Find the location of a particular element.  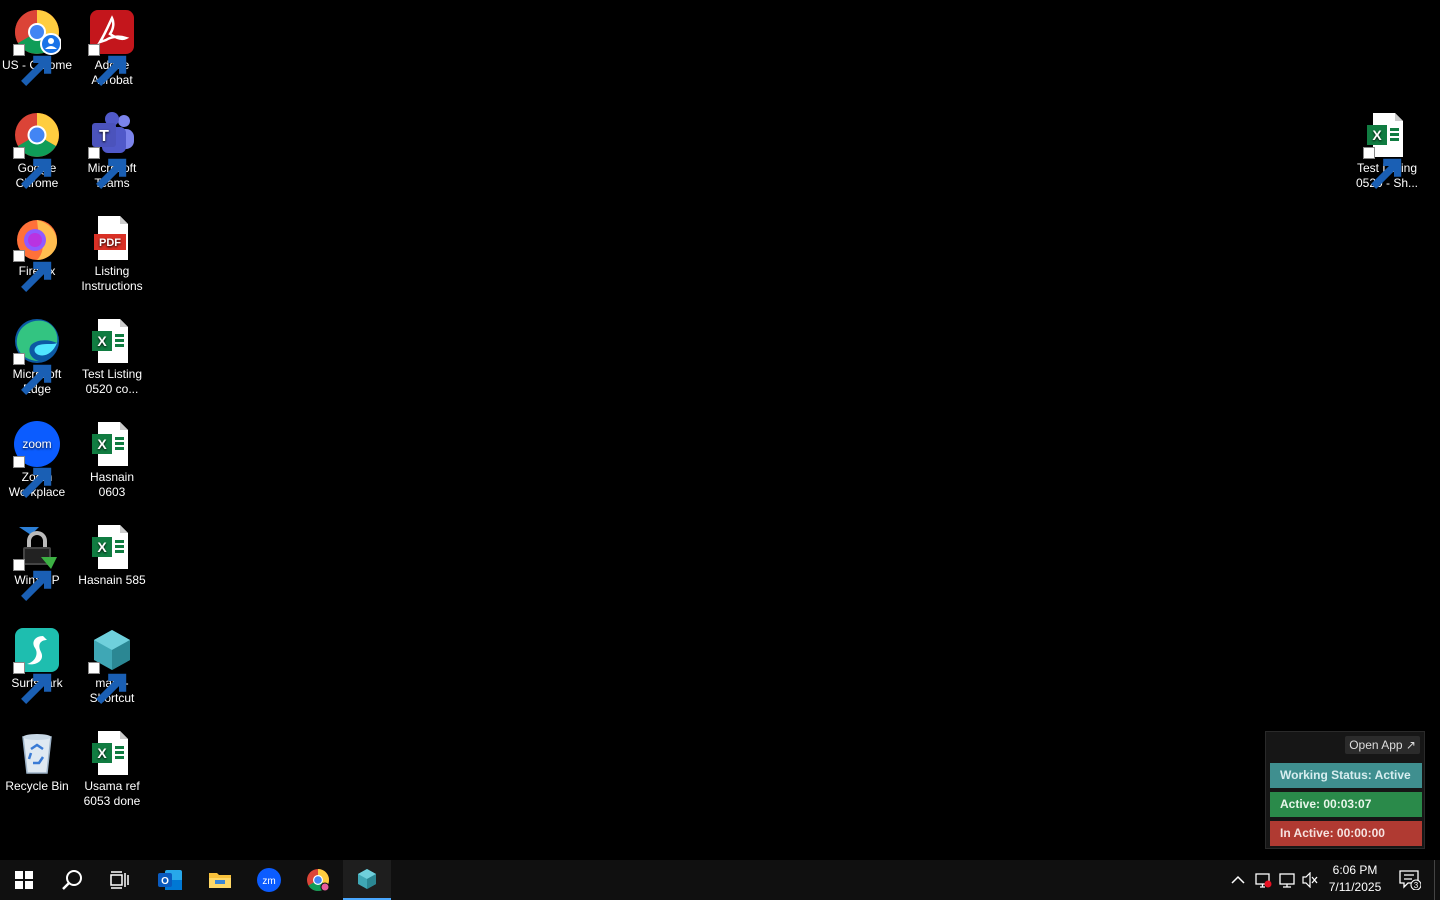

desktop-icon-hasnain-585: X Hasnain 585 is located at coordinates (112, 555).